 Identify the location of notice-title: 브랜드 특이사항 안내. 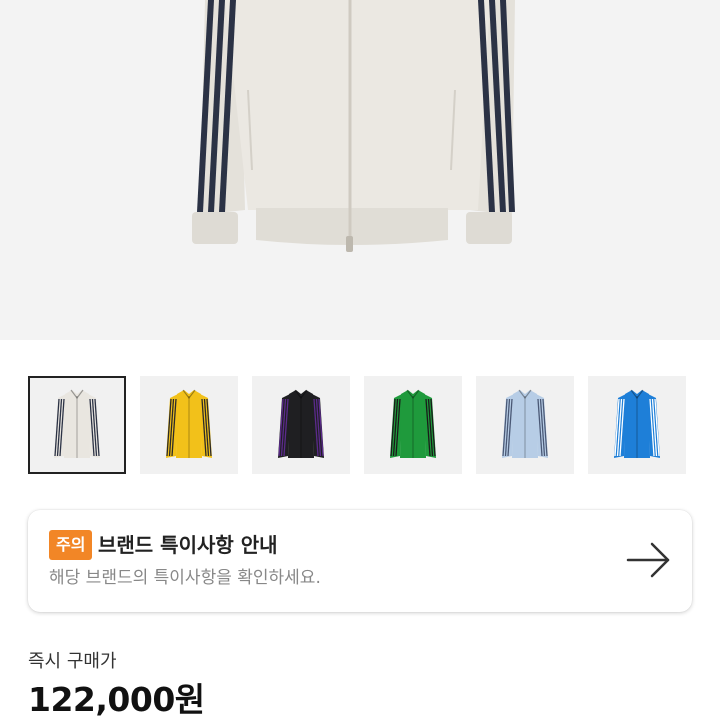
(188, 545).